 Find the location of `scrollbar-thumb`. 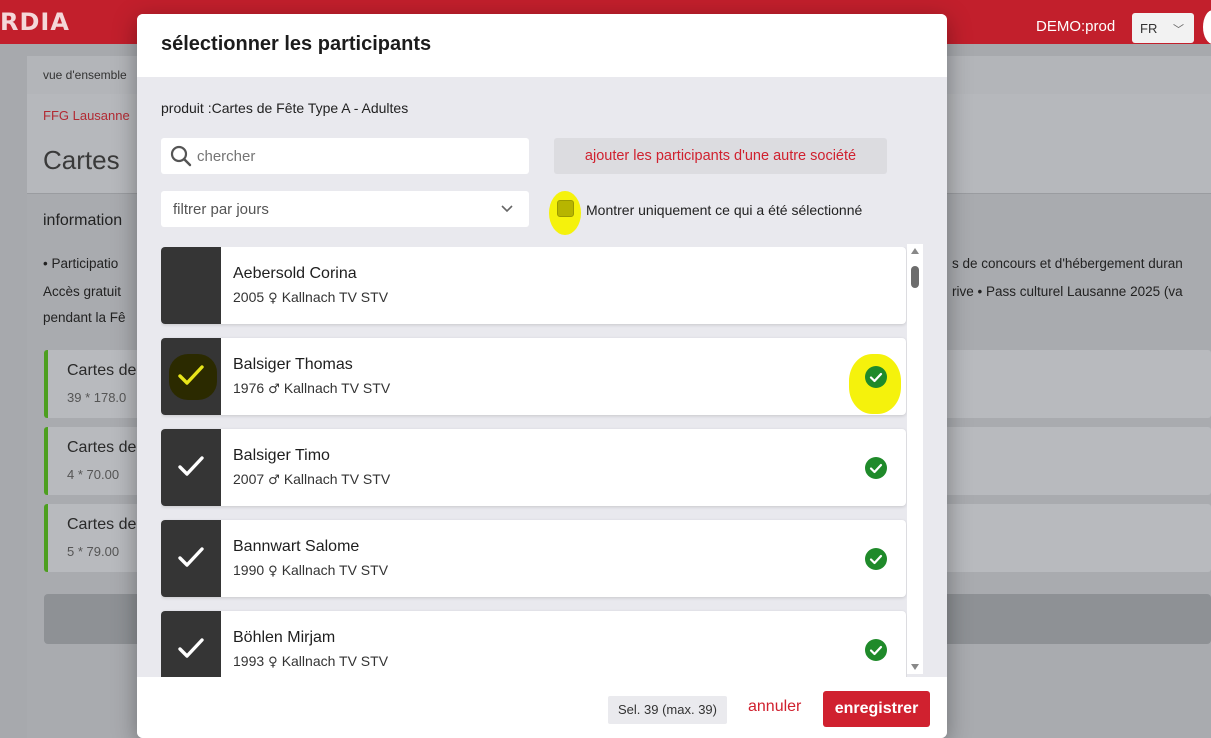

scrollbar-thumb is located at coordinates (915, 277).